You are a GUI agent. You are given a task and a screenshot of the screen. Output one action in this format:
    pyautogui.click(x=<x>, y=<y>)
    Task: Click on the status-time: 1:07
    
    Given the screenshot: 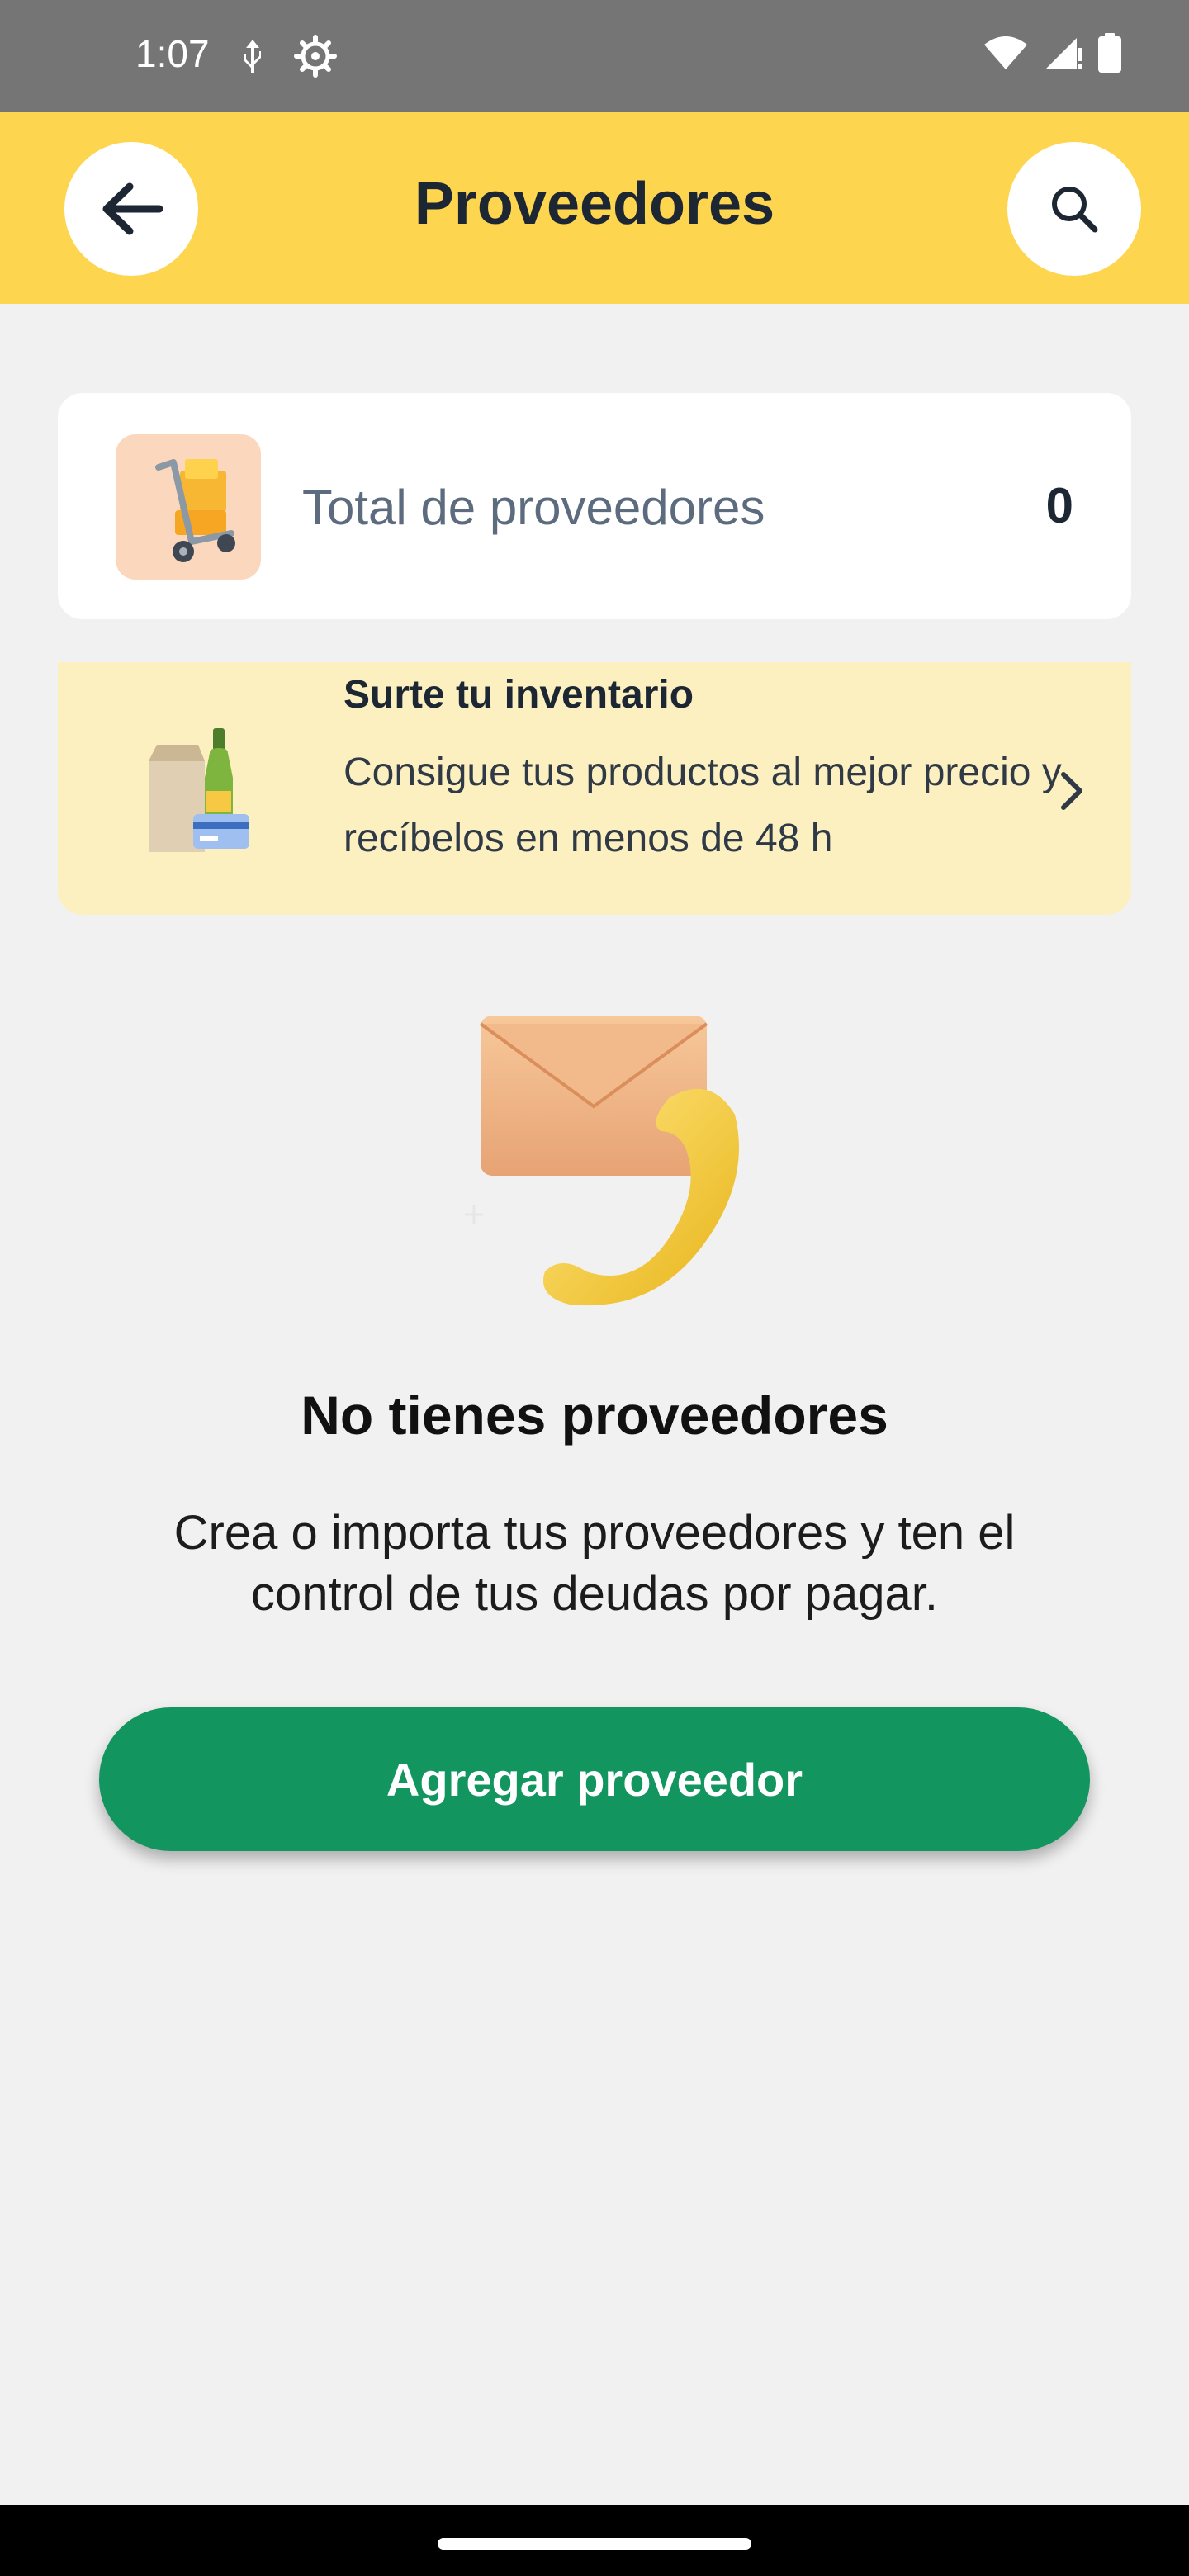 What is the action you would take?
    pyautogui.click(x=172, y=53)
    